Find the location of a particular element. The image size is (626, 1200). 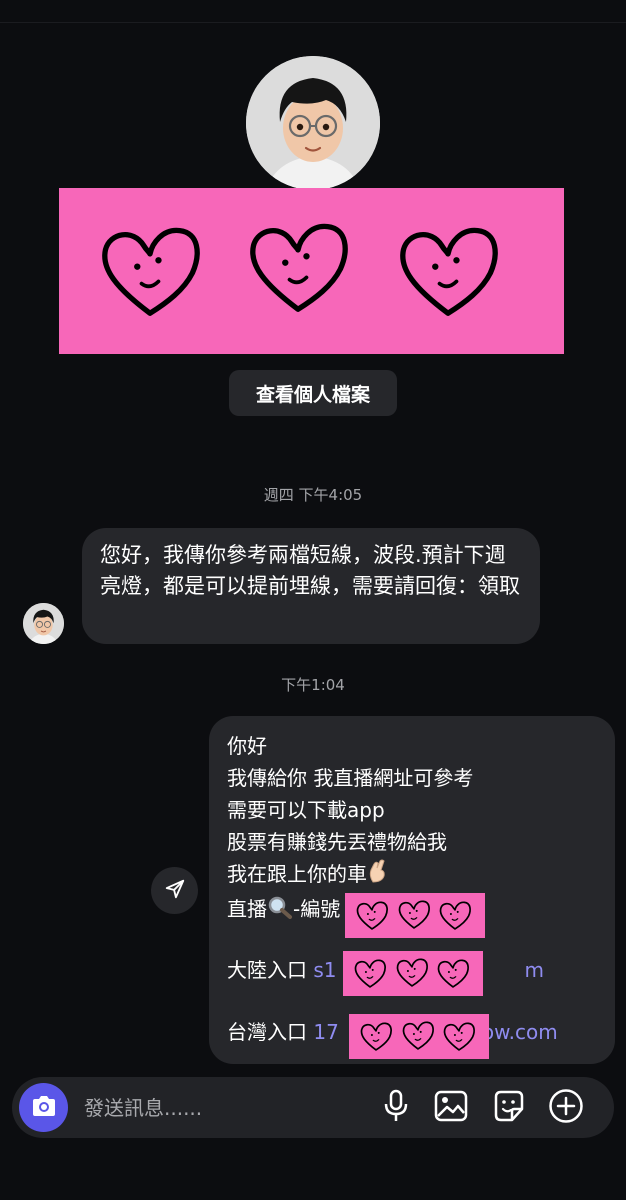

gallery-button is located at coordinates (451, 1108).